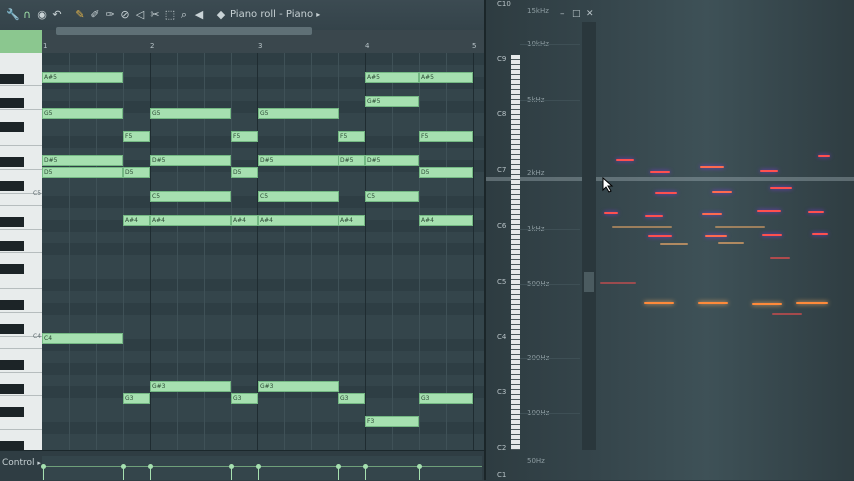 Image resolution: width=854 pixels, height=481 pixels. What do you see at coordinates (184, 15) in the screenshot?
I see `zoom-icon: ⌕` at bounding box center [184, 15].